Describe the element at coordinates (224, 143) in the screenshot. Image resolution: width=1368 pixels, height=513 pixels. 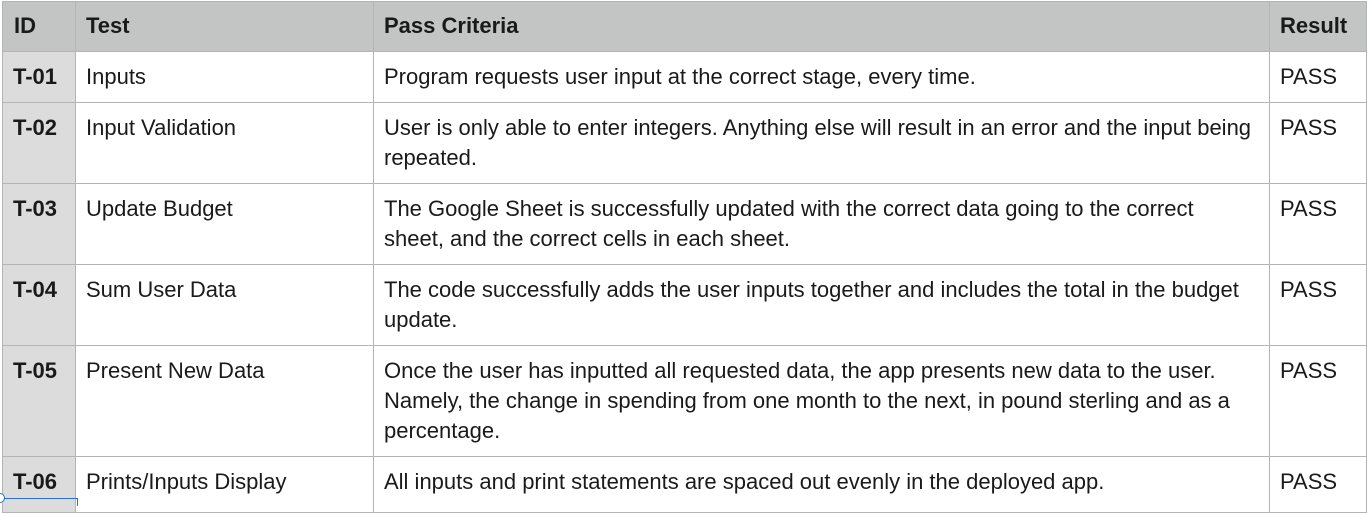
I see `cell-test: Input Validation` at that location.